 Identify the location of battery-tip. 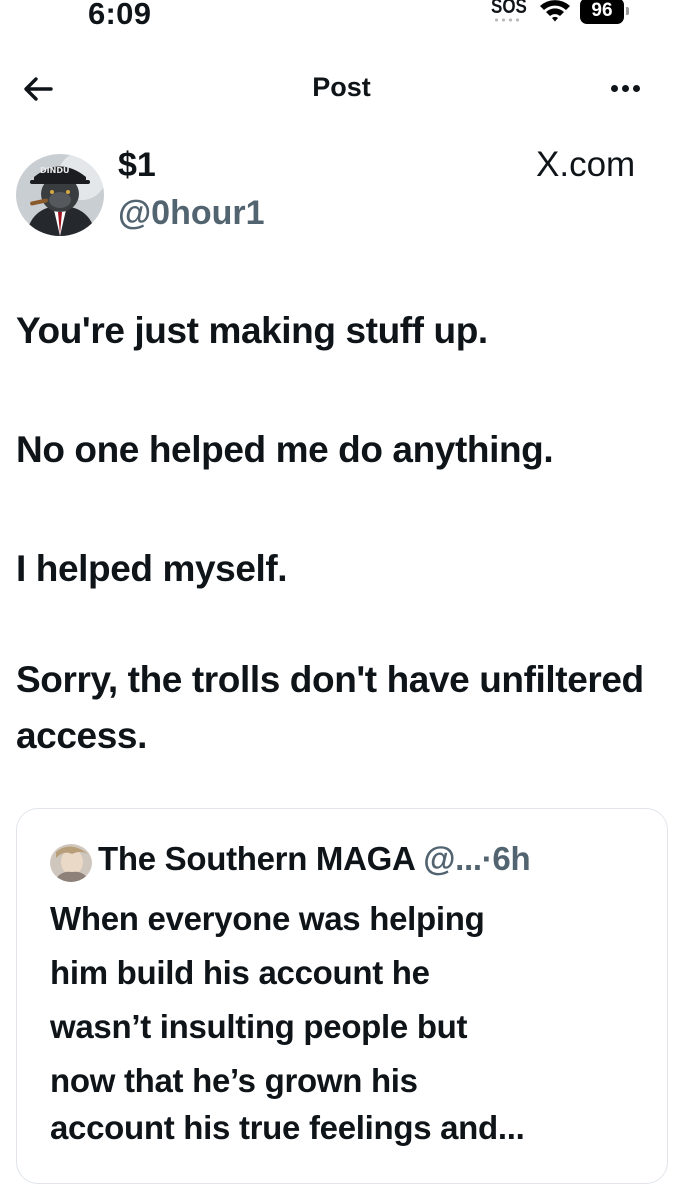
(627, 11).